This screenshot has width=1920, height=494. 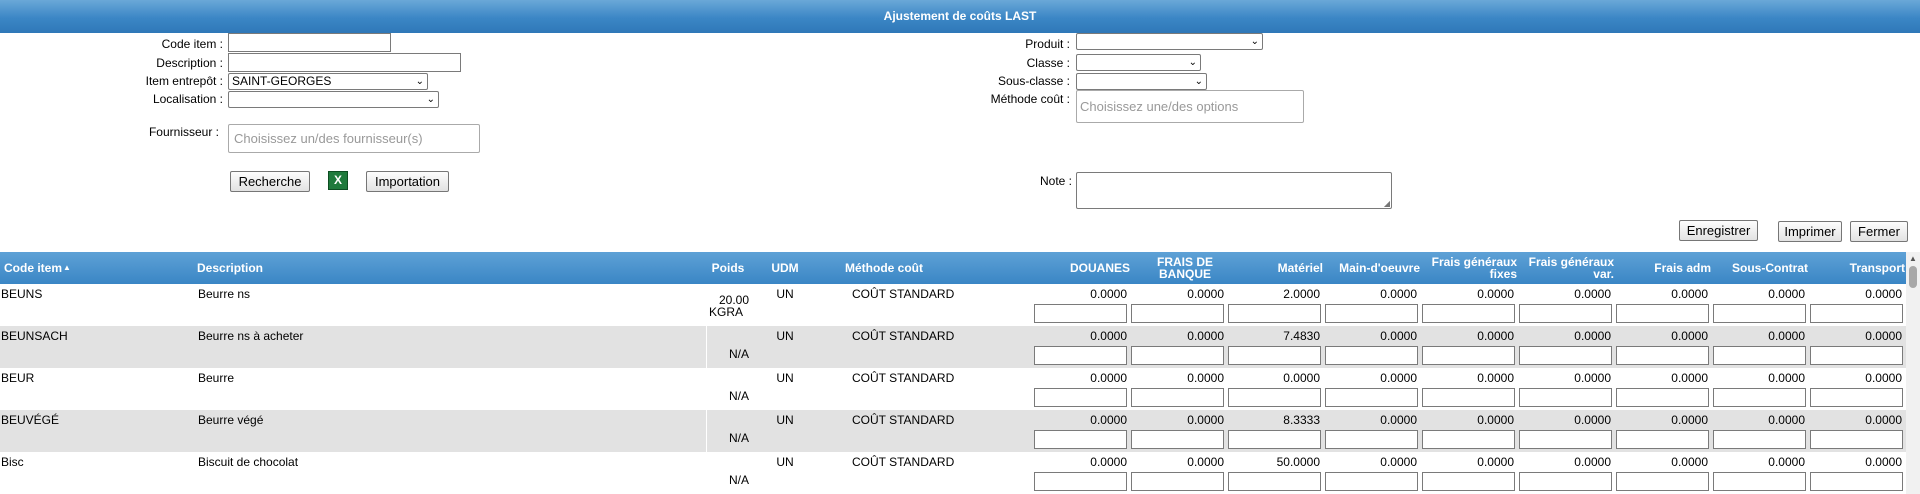 What do you see at coordinates (910, 268) in the screenshot?
I see `col-header-methode-cout: Méthode coût` at bounding box center [910, 268].